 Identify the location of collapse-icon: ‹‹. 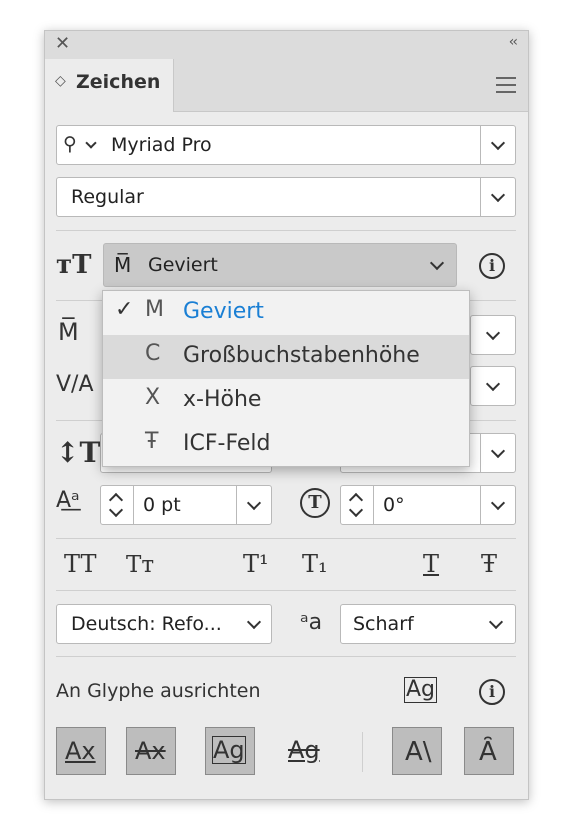
(513, 42).